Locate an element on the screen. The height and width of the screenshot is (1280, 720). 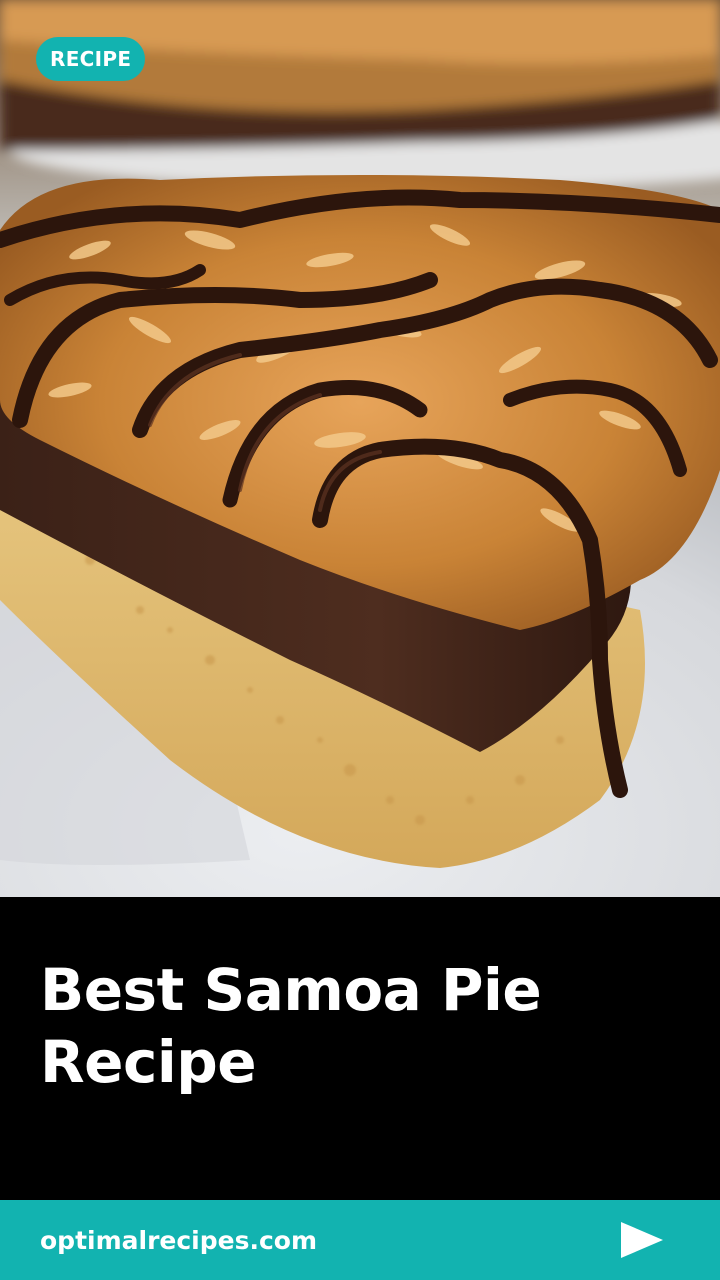
page-title: Best Samoa Pie Recipe is located at coordinates (291, 1026).